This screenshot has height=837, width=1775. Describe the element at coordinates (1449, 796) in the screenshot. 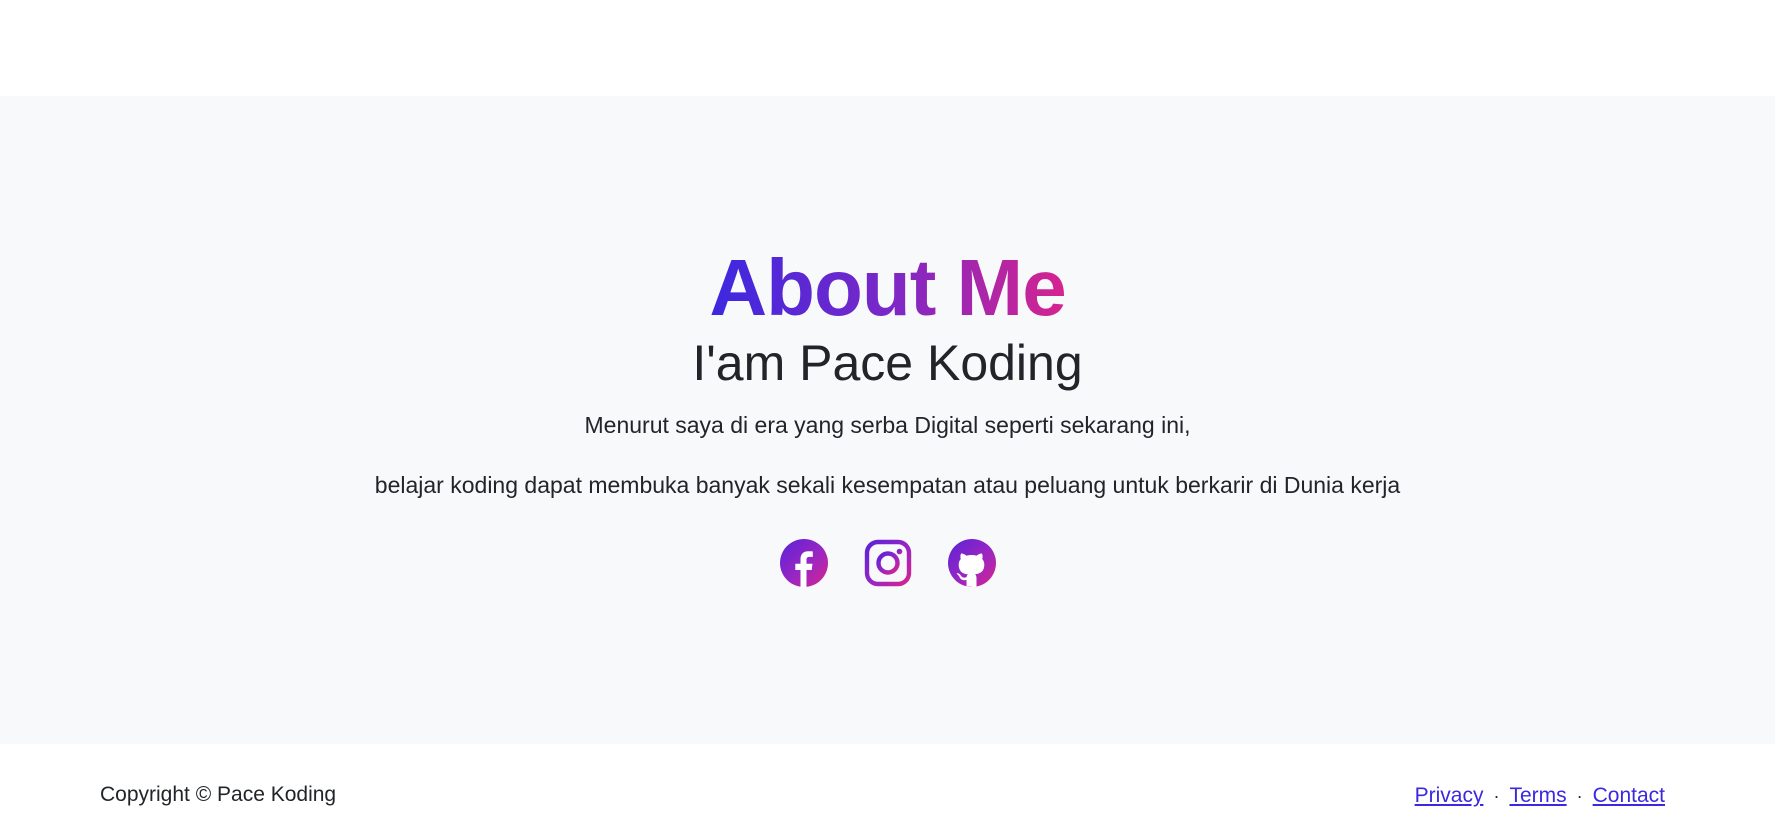

I see `privacy-link: Privacy` at that location.